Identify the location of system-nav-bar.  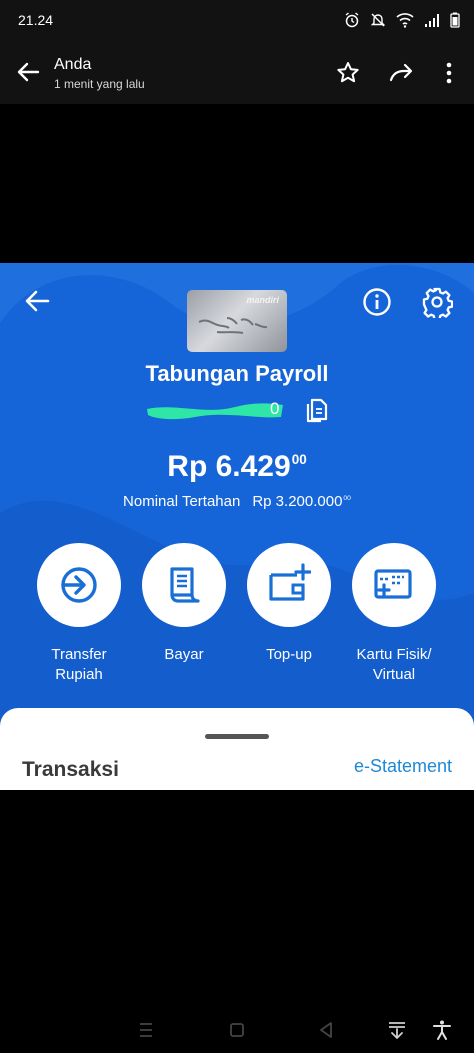
(237, 1029).